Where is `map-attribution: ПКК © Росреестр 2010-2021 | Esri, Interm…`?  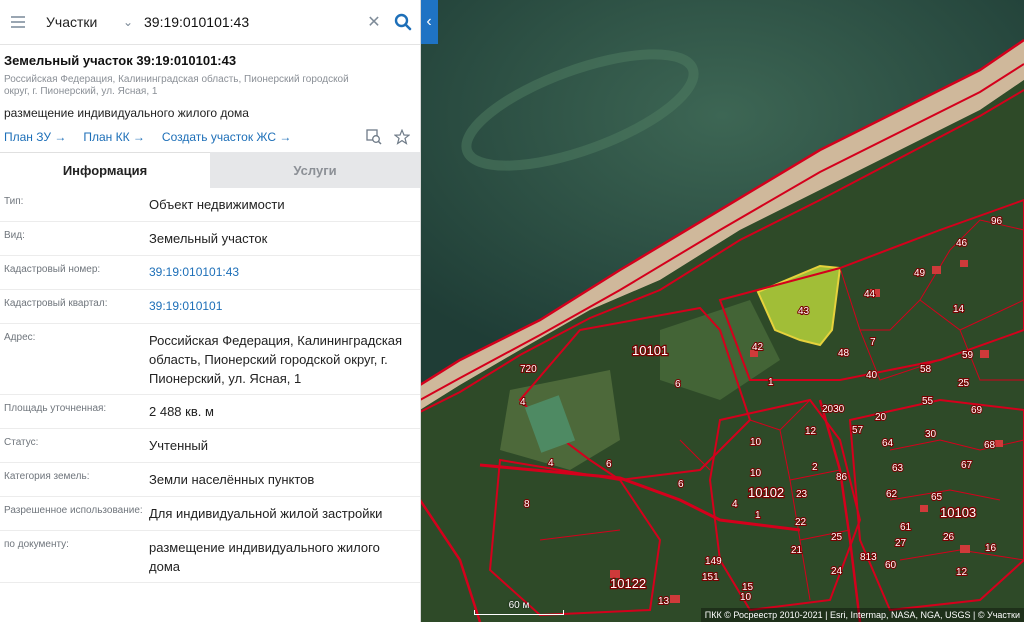 map-attribution: ПКК © Росреестр 2010-2021 | Esri, Interm… is located at coordinates (862, 615).